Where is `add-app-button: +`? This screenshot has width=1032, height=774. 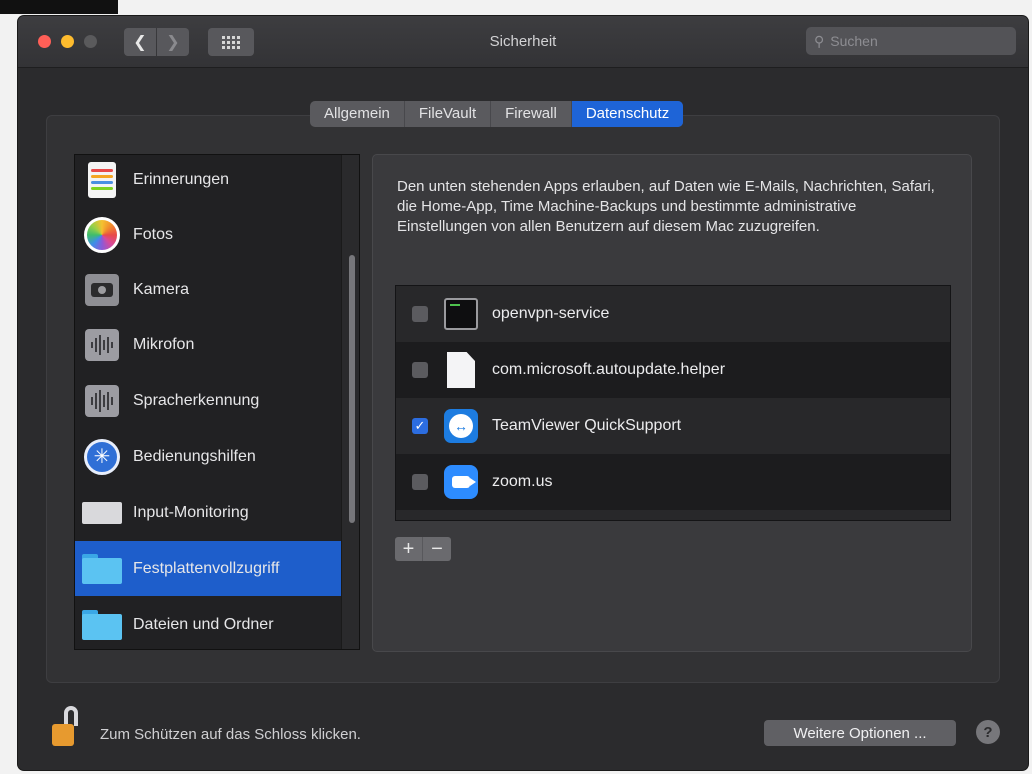
add-app-button: + is located at coordinates (409, 549).